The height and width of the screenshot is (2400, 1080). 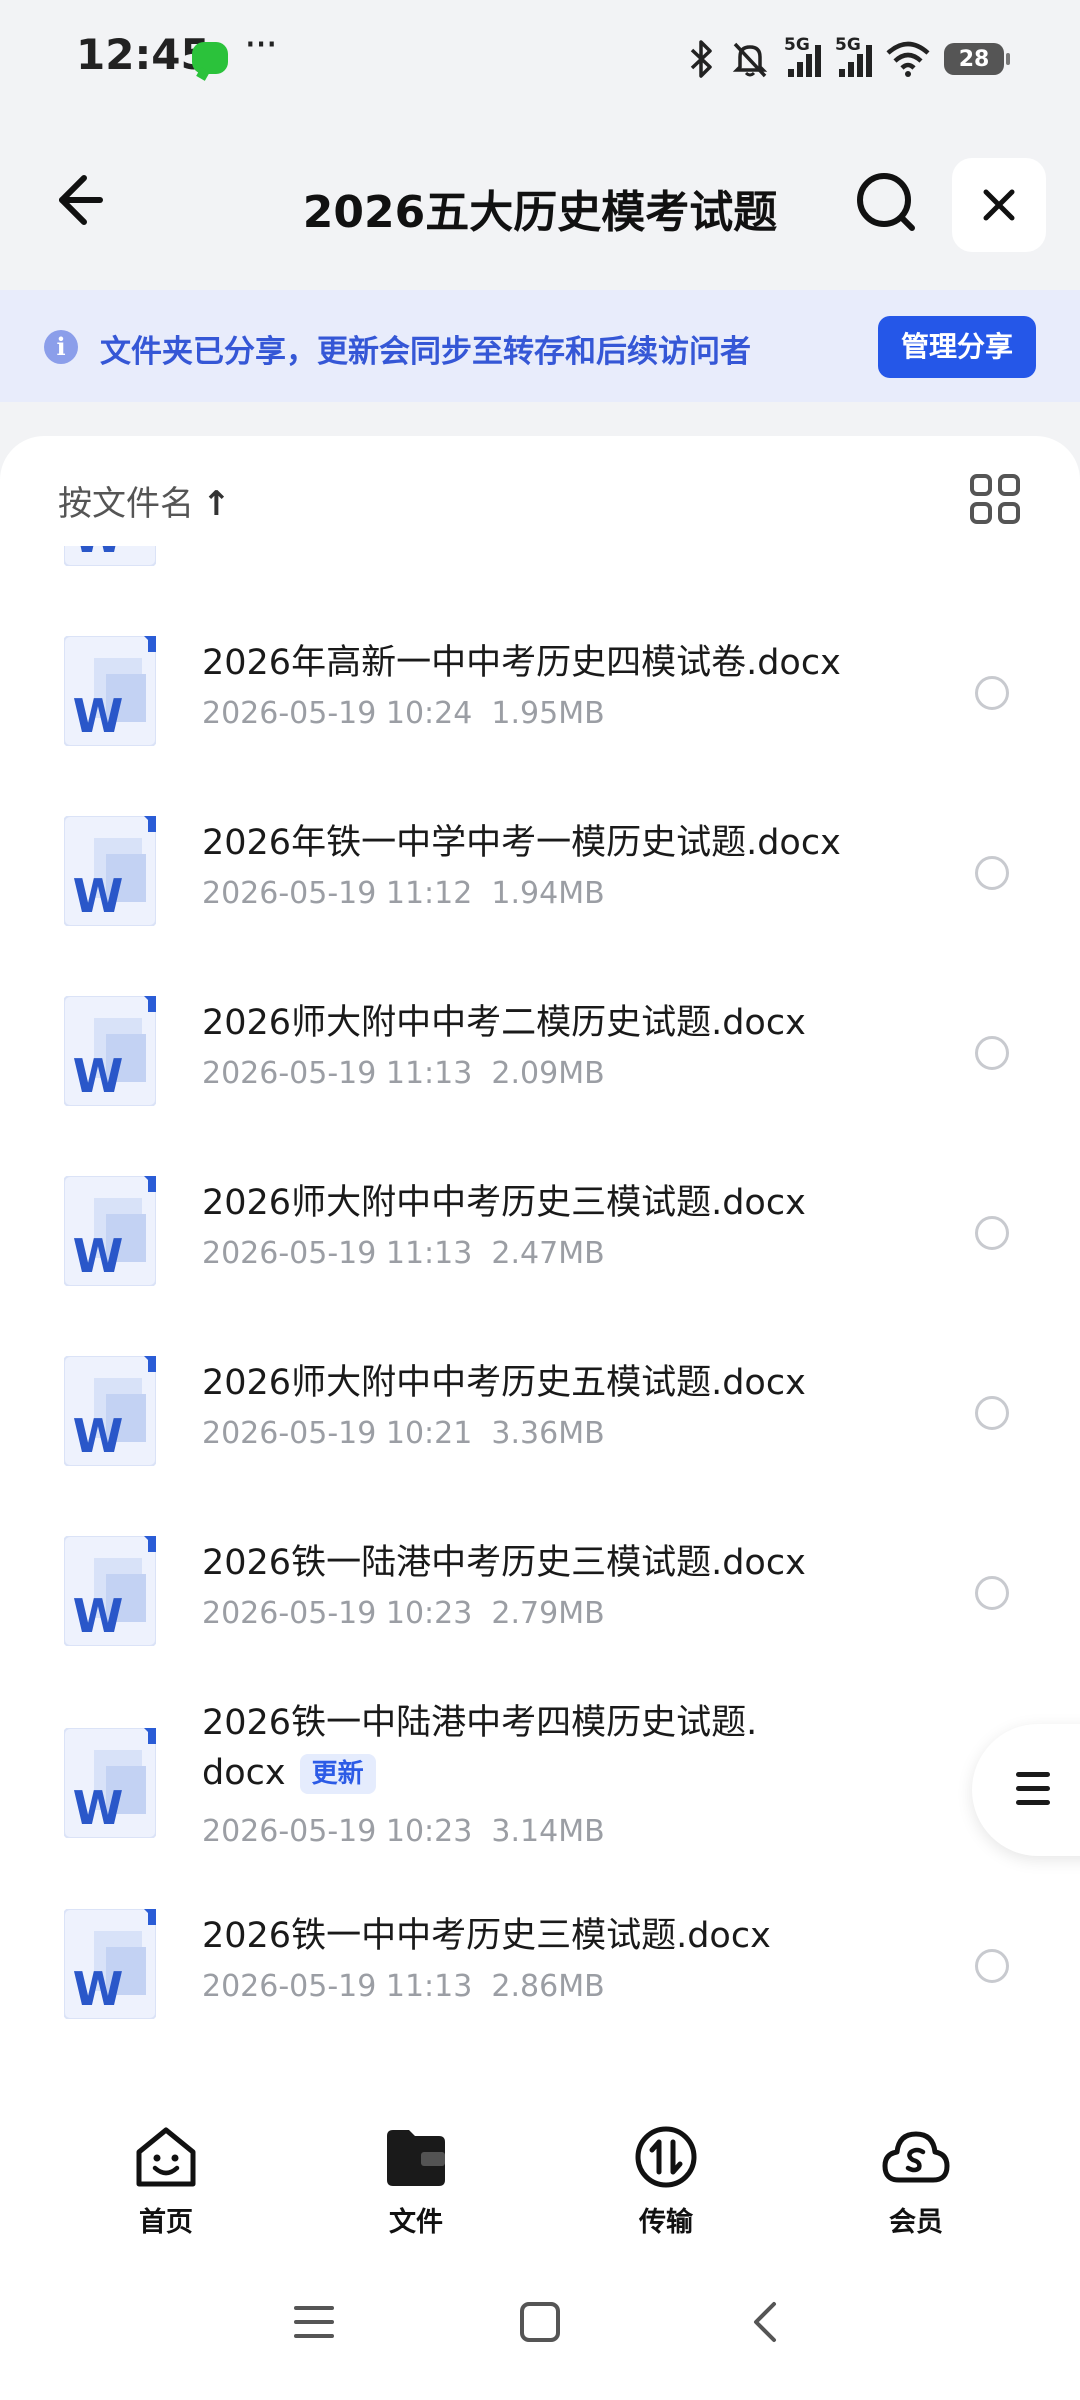 I want to click on file-meta: 2026-05-19 11:12 3.4MB, so click(x=394, y=548).